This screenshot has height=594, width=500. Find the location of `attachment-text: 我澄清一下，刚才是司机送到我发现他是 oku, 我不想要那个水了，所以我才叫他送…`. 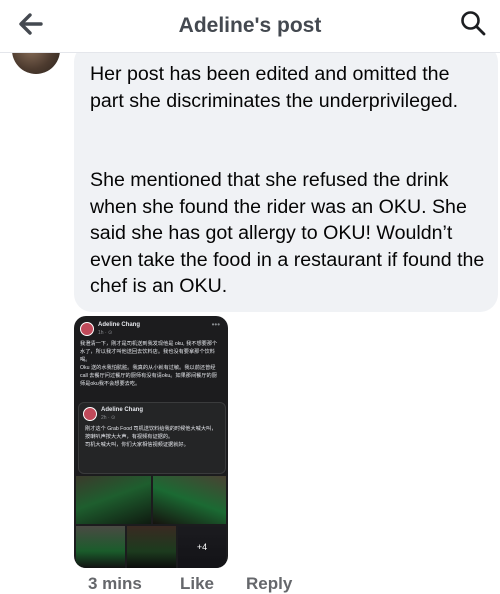

attachment-text: 我澄清一下，刚才是司机送到我发现他是 oku, 我不想要那个水了，所以我才叫他送… is located at coordinates (149, 364).